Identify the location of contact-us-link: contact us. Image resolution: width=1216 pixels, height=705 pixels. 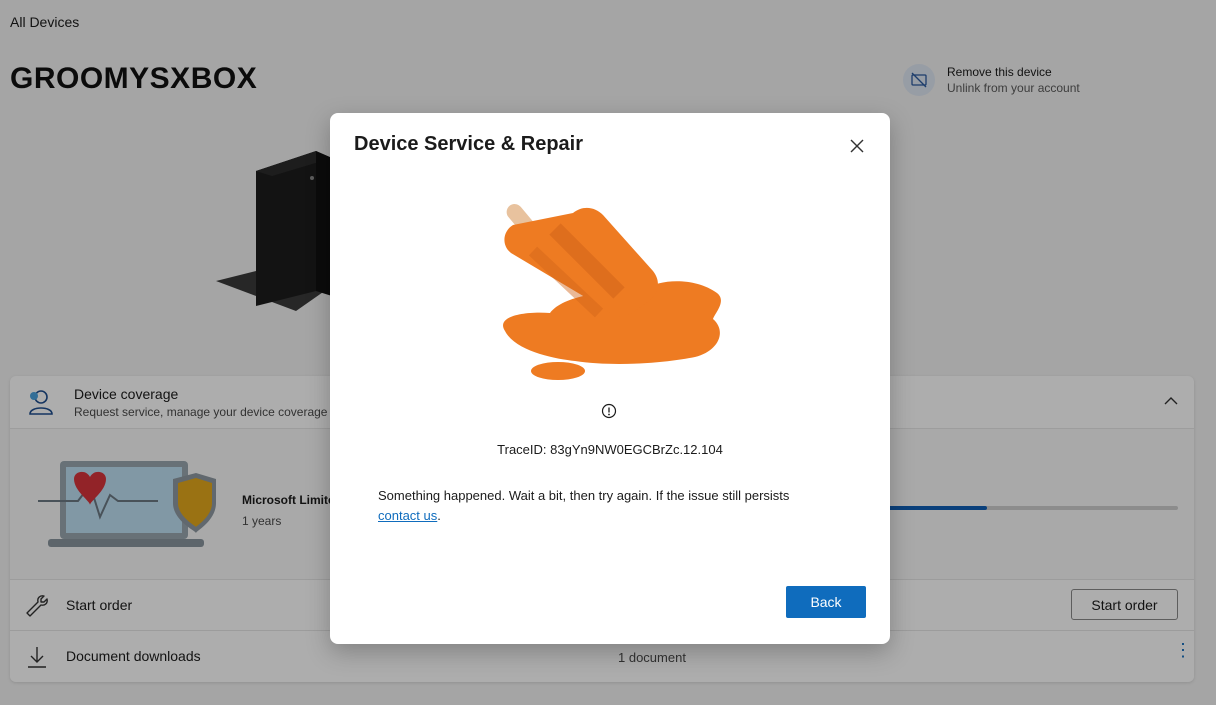
(407, 515).